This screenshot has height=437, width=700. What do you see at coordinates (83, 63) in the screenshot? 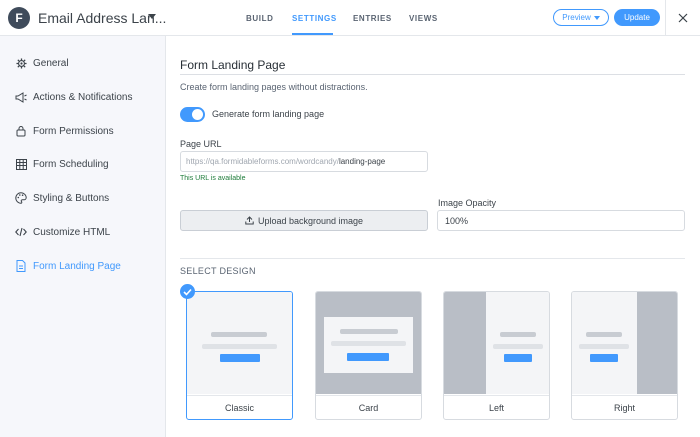
I see `sidebar-item-general: General` at bounding box center [83, 63].